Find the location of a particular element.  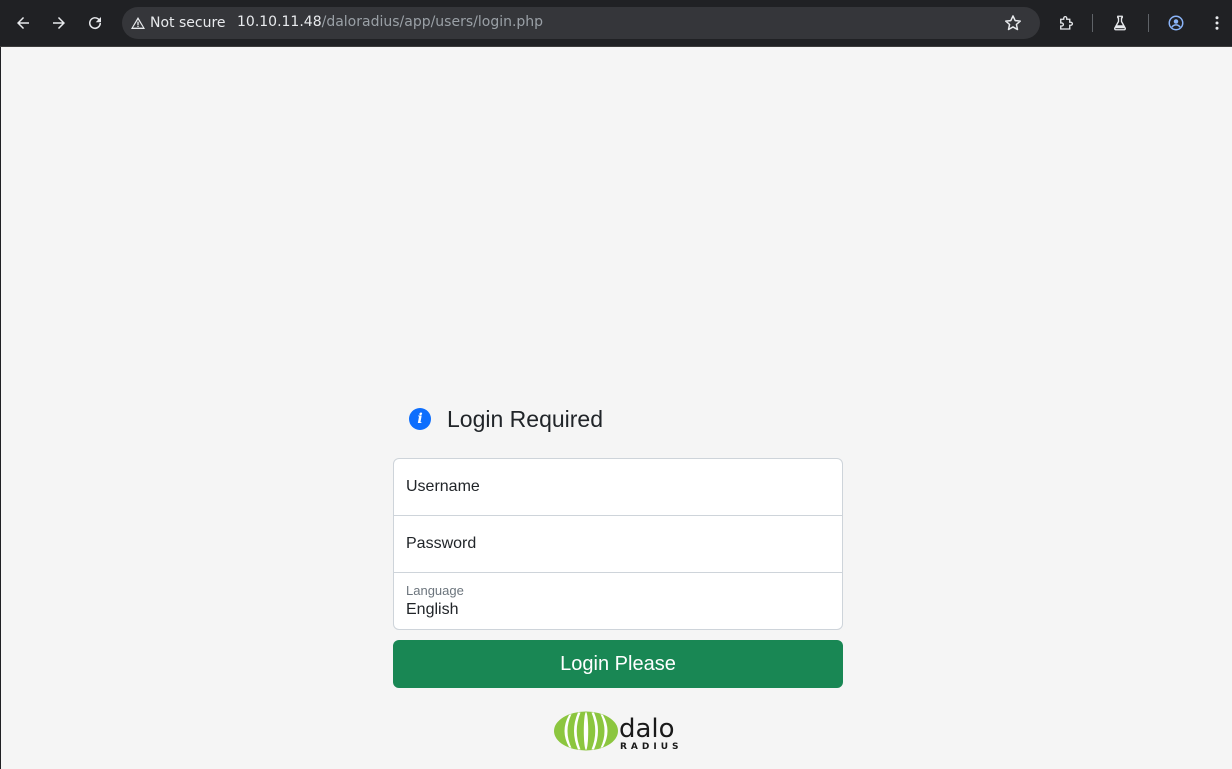

url-path: /daloradius/app/users/login.php is located at coordinates (432, 22).